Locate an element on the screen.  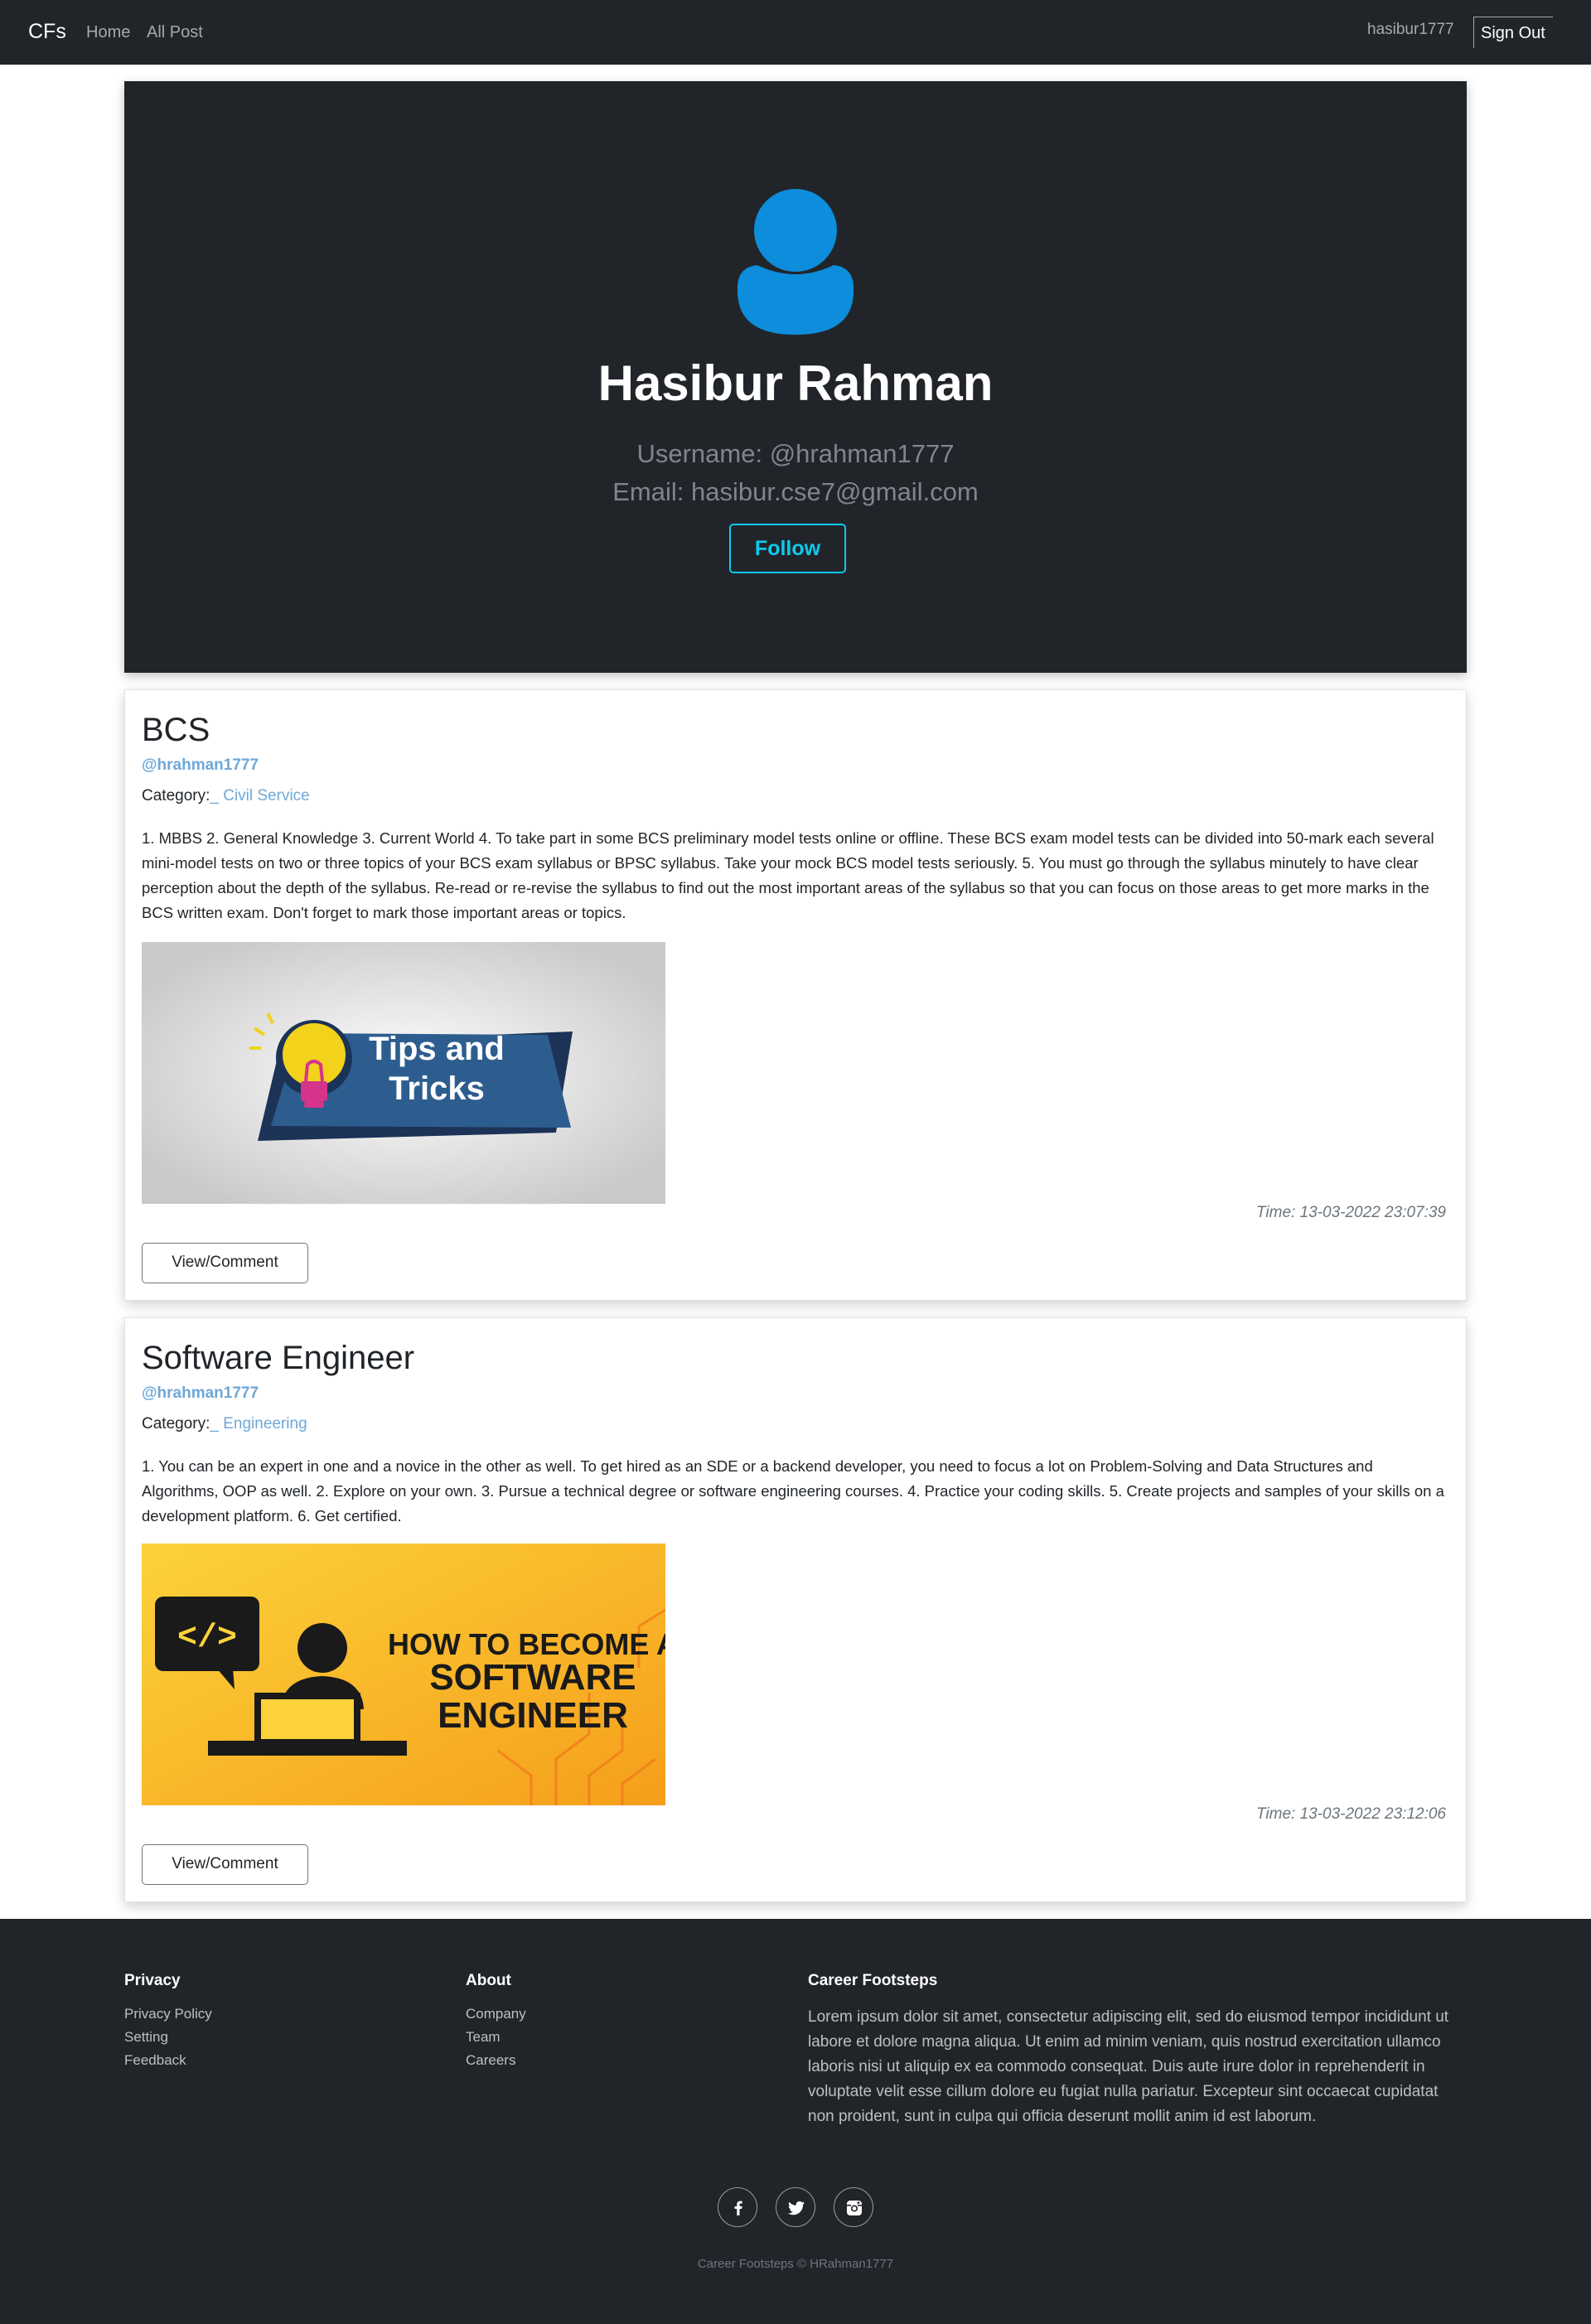
post-image: </> HOW TO BECOME A SOFTWARE ENGINEER is located at coordinates (403, 1674).